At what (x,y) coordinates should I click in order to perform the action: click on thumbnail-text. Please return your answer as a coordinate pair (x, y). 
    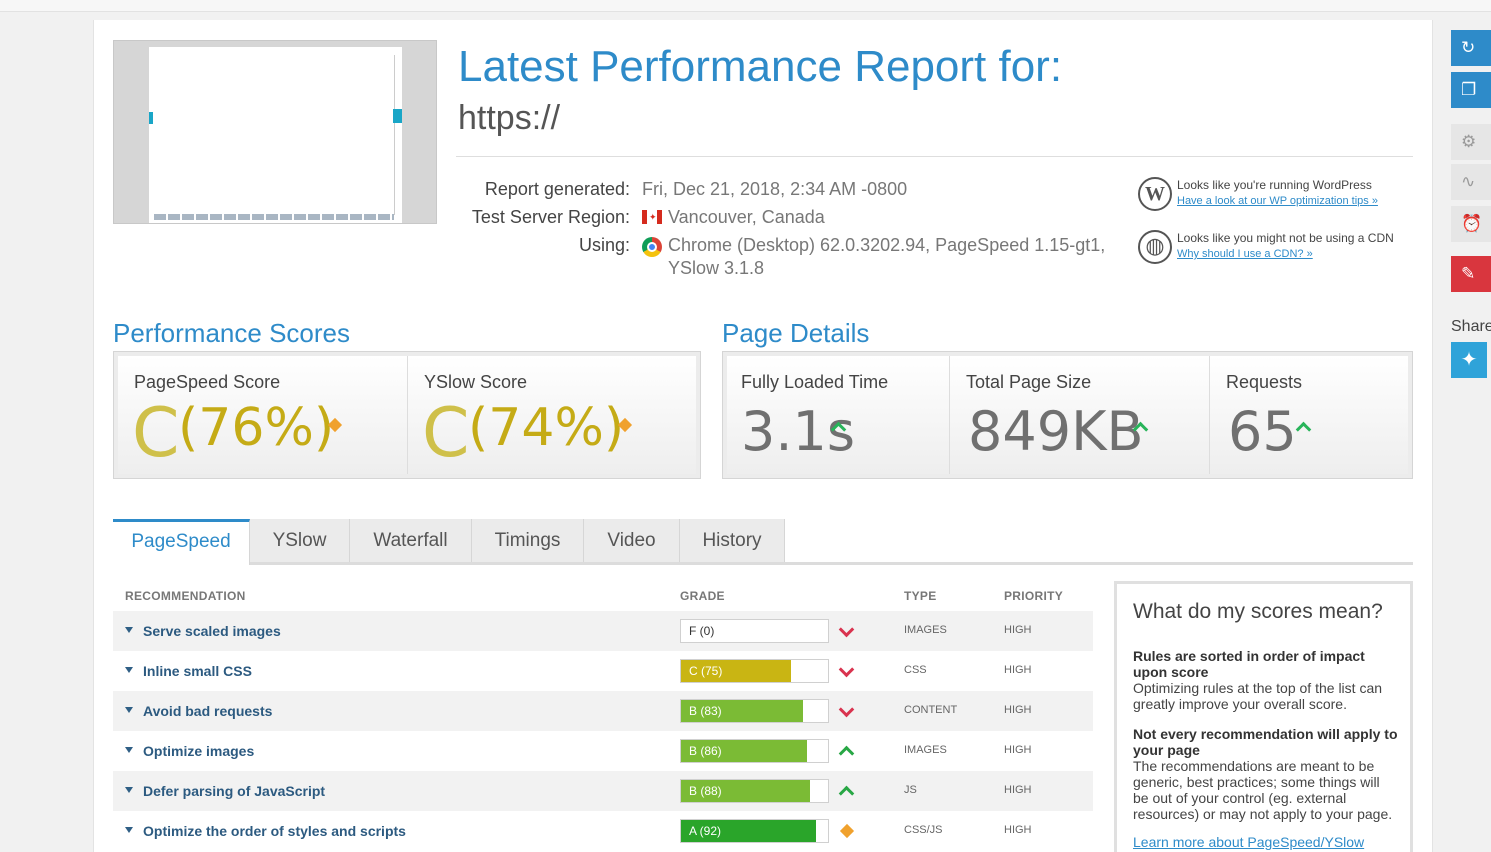
    Looking at the image, I should click on (274, 217).